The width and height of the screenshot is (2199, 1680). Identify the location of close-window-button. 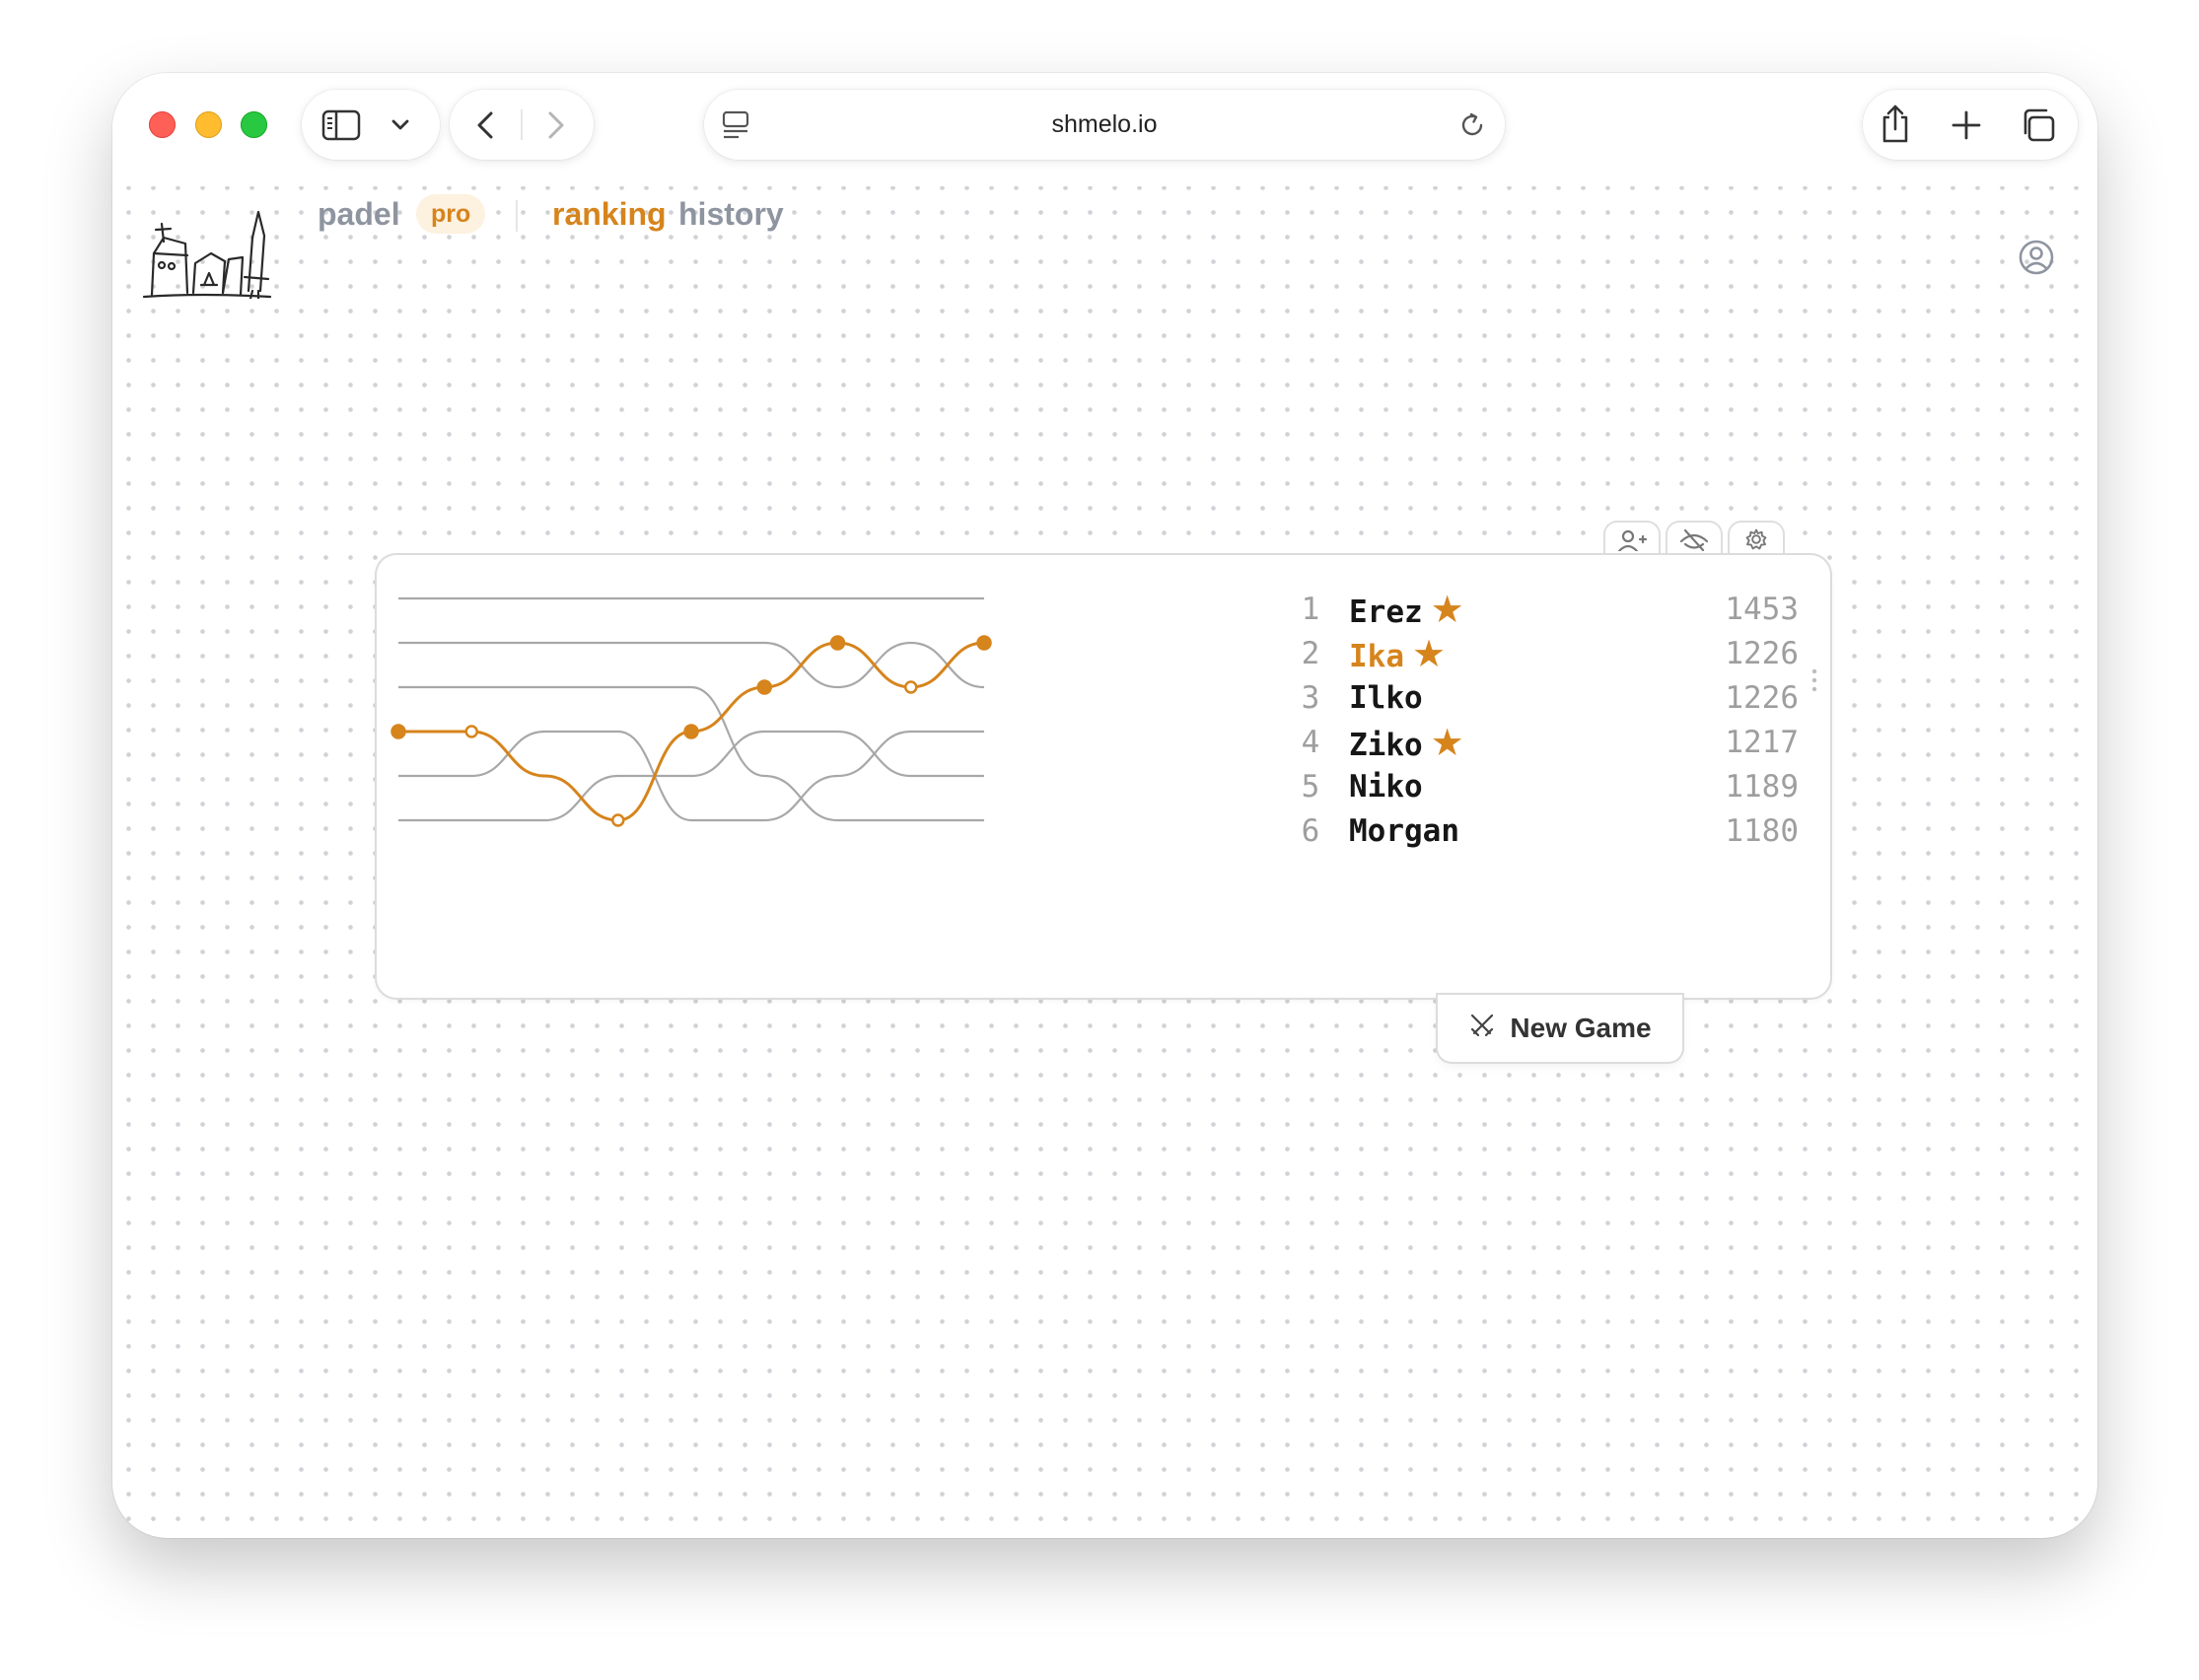
(162, 124).